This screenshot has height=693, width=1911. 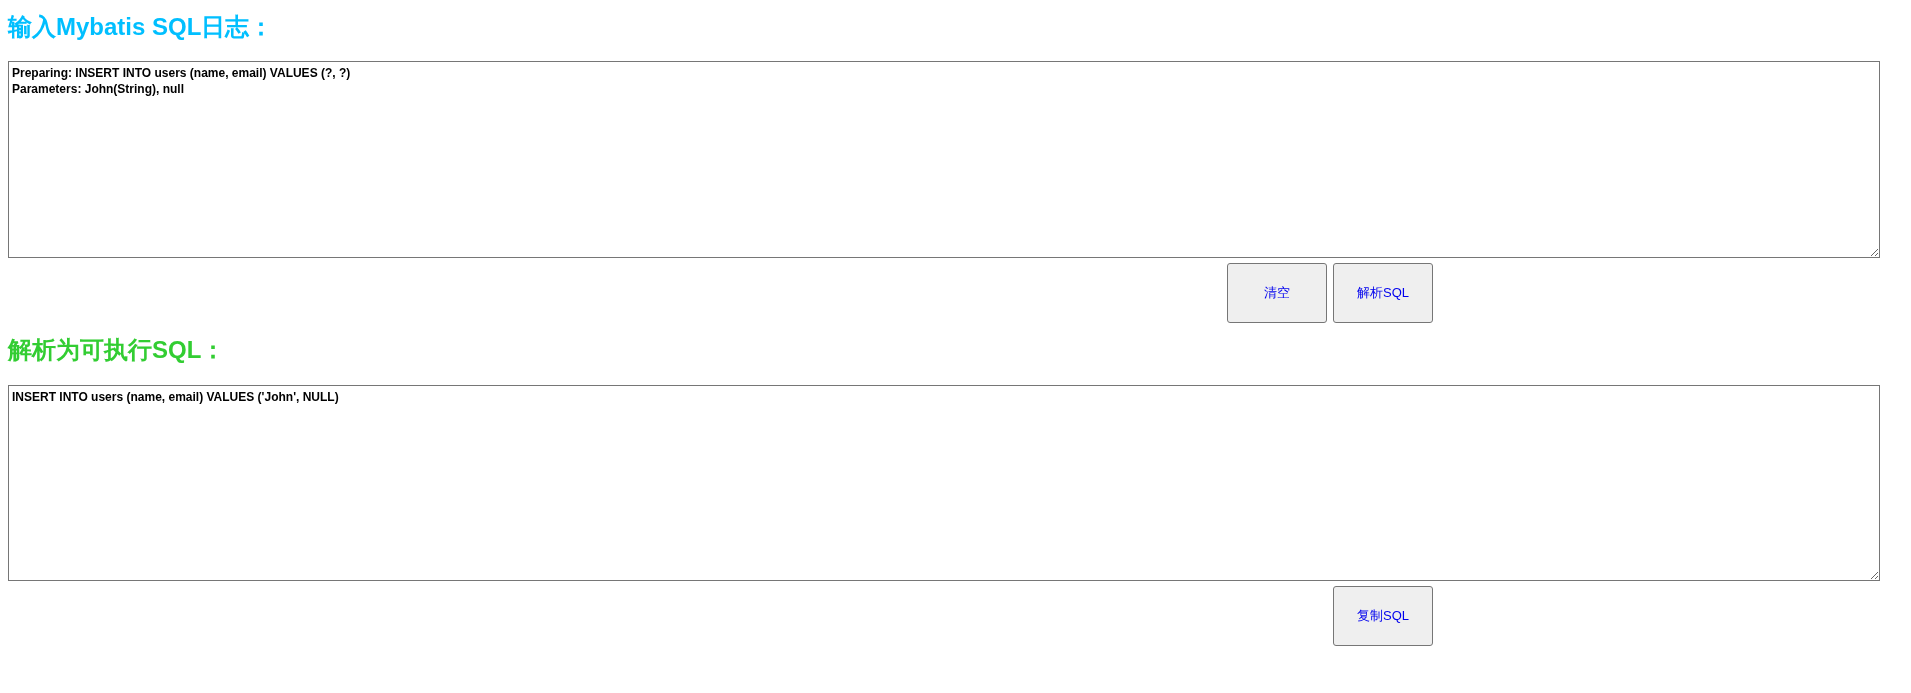 What do you see at coordinates (1277, 293) in the screenshot?
I see `clear-button: 清空` at bounding box center [1277, 293].